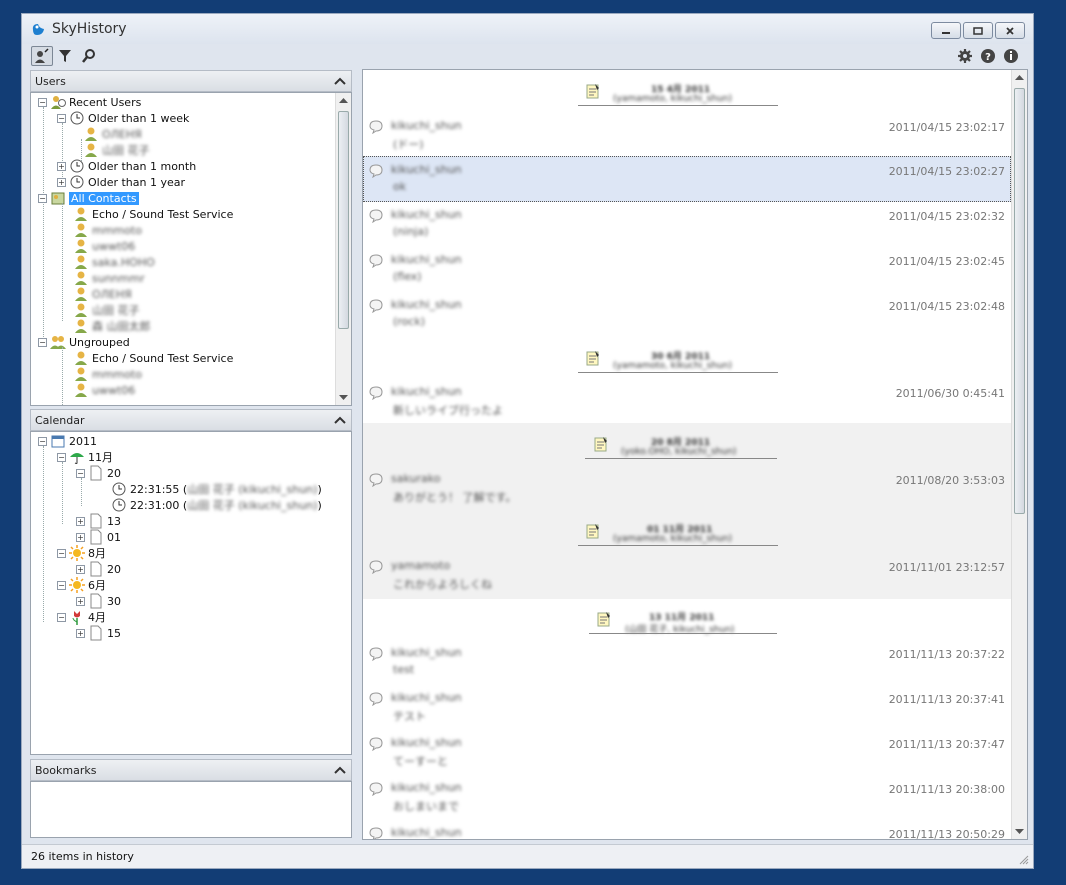 The height and width of the screenshot is (885, 1066). What do you see at coordinates (687, 754) in the screenshot?
I see `message-row: kikuchi_shun てーすーと 2011/11/13 20:37:47` at bounding box center [687, 754].